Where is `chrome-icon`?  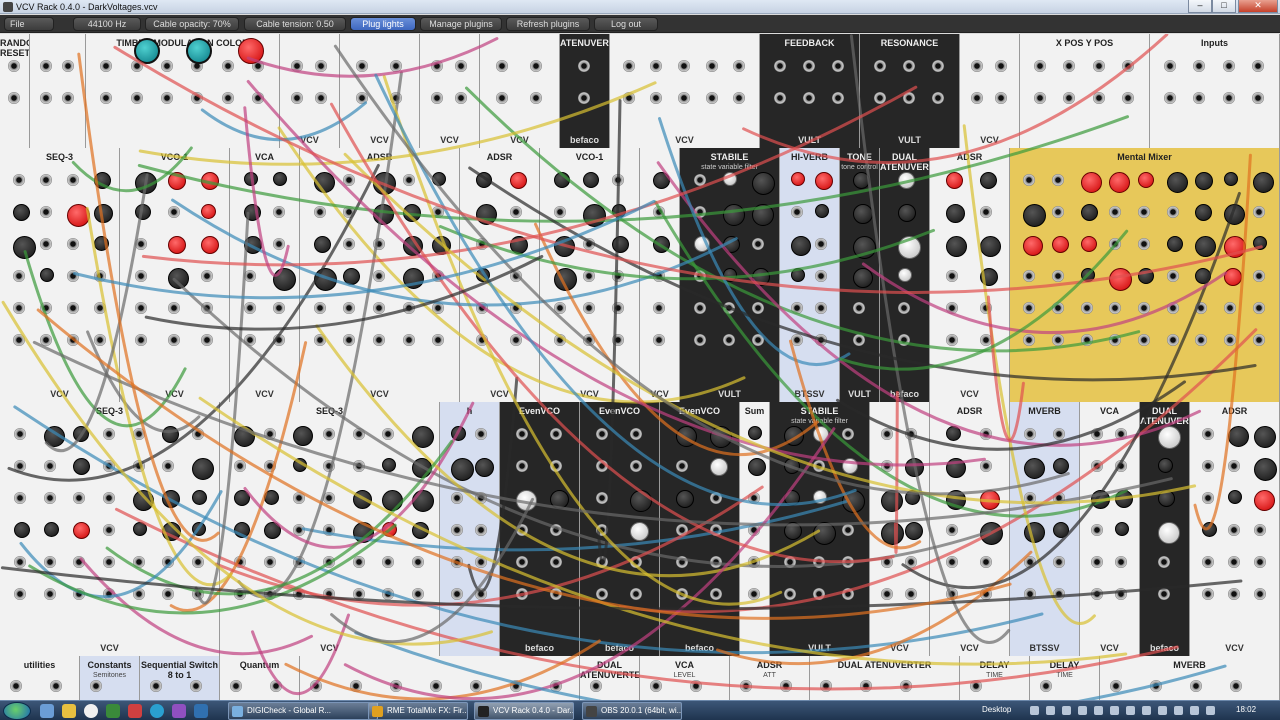 chrome-icon is located at coordinates (91, 711).